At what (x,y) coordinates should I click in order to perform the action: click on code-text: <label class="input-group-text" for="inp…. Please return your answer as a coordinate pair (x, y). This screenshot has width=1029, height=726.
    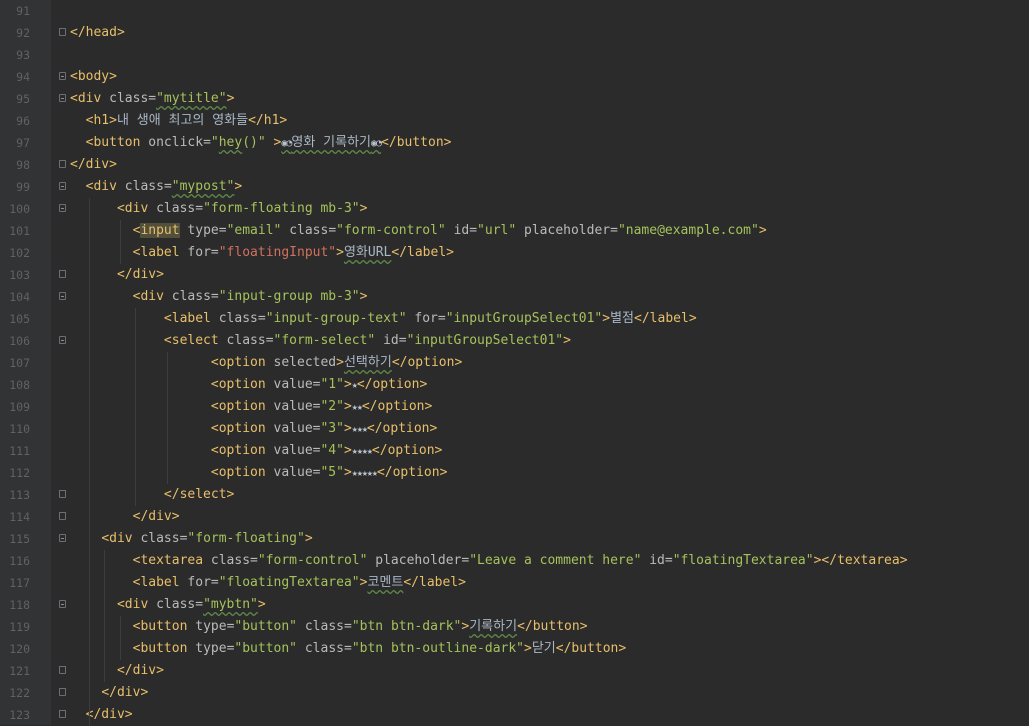
    Looking at the image, I should click on (430, 318).